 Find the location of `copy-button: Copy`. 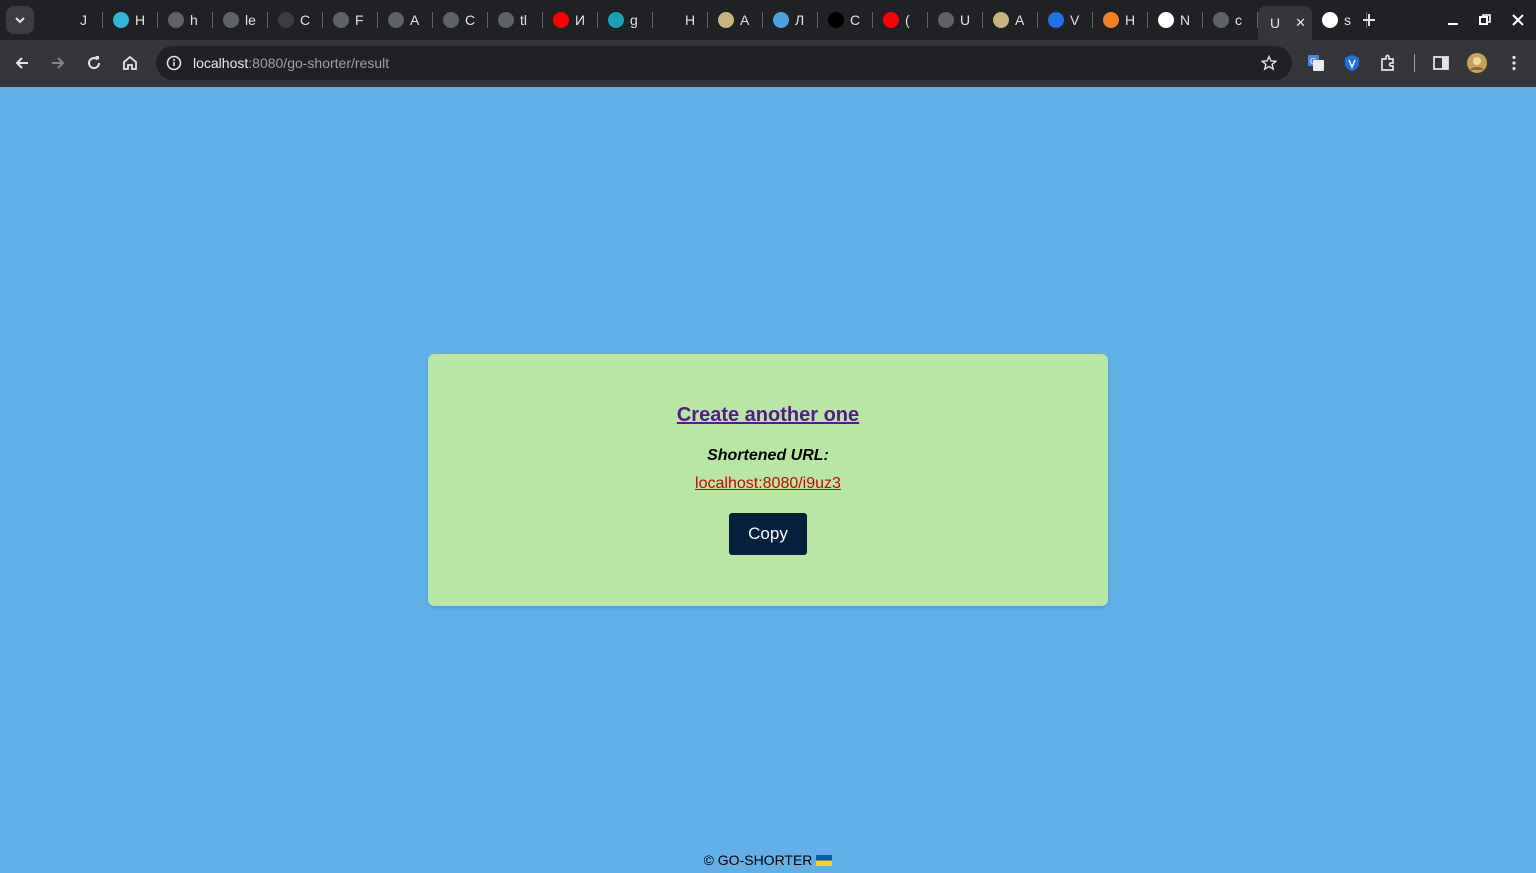

copy-button: Copy is located at coordinates (768, 534).